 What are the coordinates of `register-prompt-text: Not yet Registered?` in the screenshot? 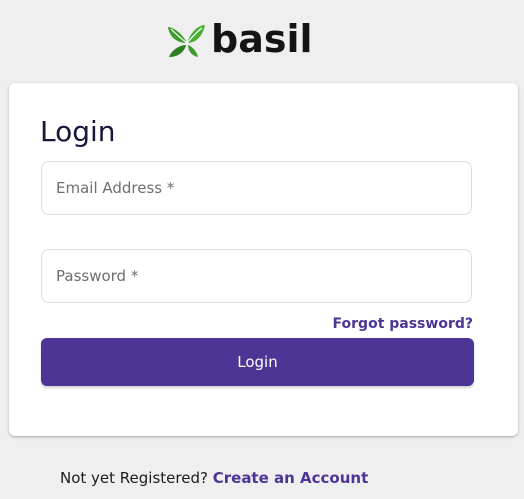 It's located at (134, 478).